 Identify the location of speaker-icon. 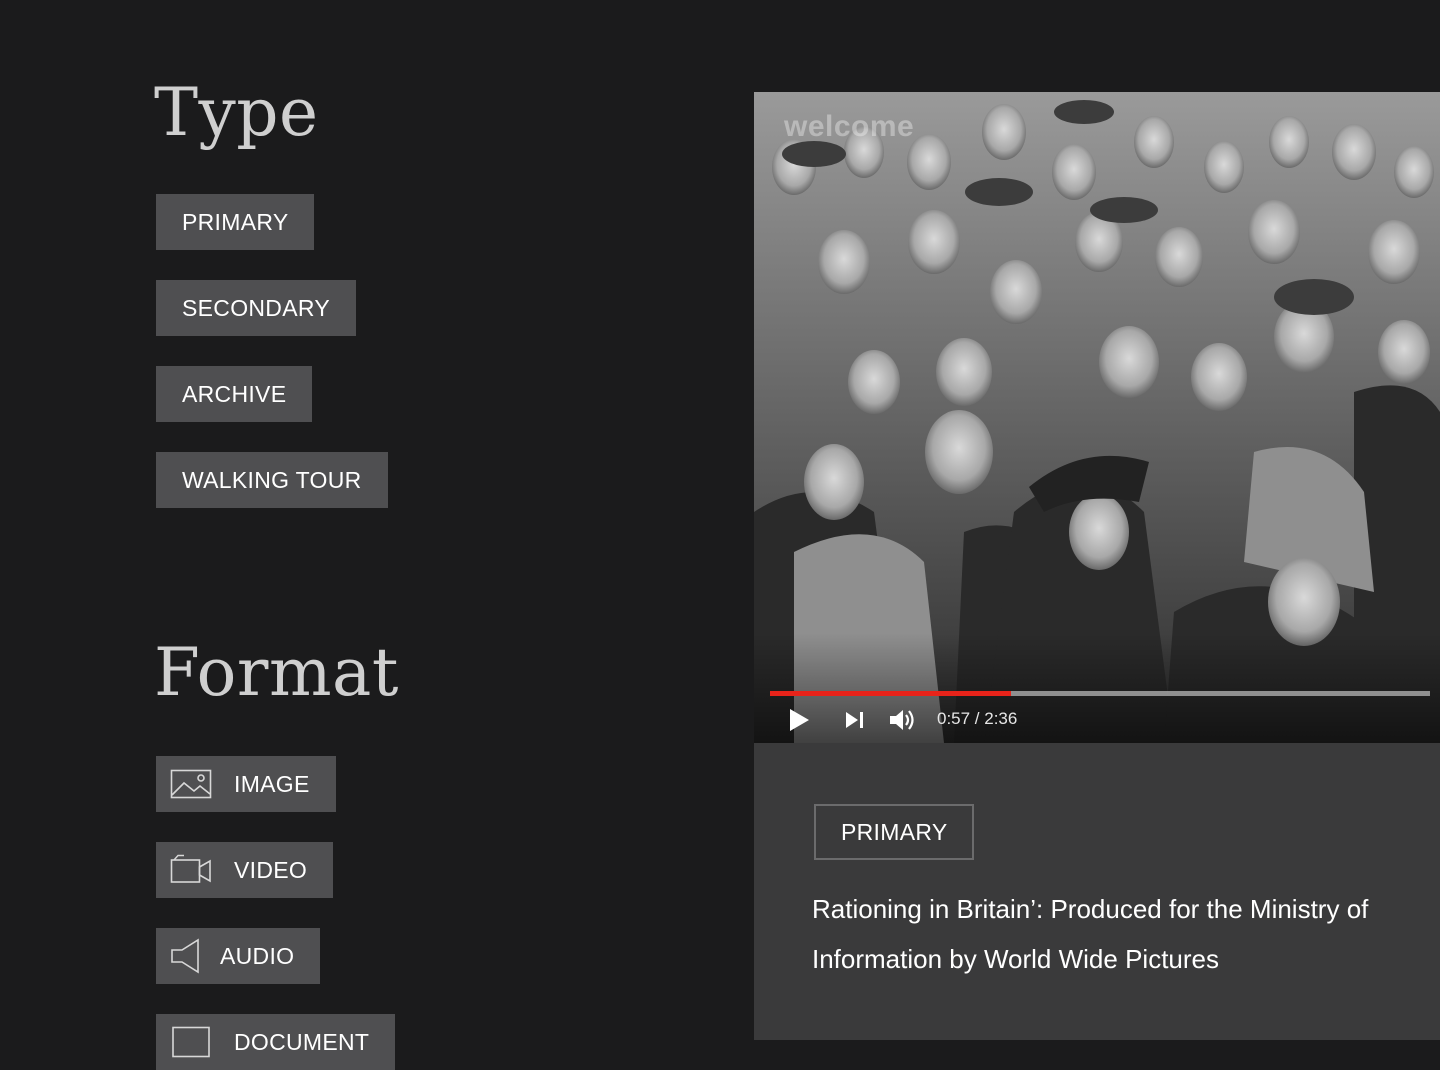
(187, 956).